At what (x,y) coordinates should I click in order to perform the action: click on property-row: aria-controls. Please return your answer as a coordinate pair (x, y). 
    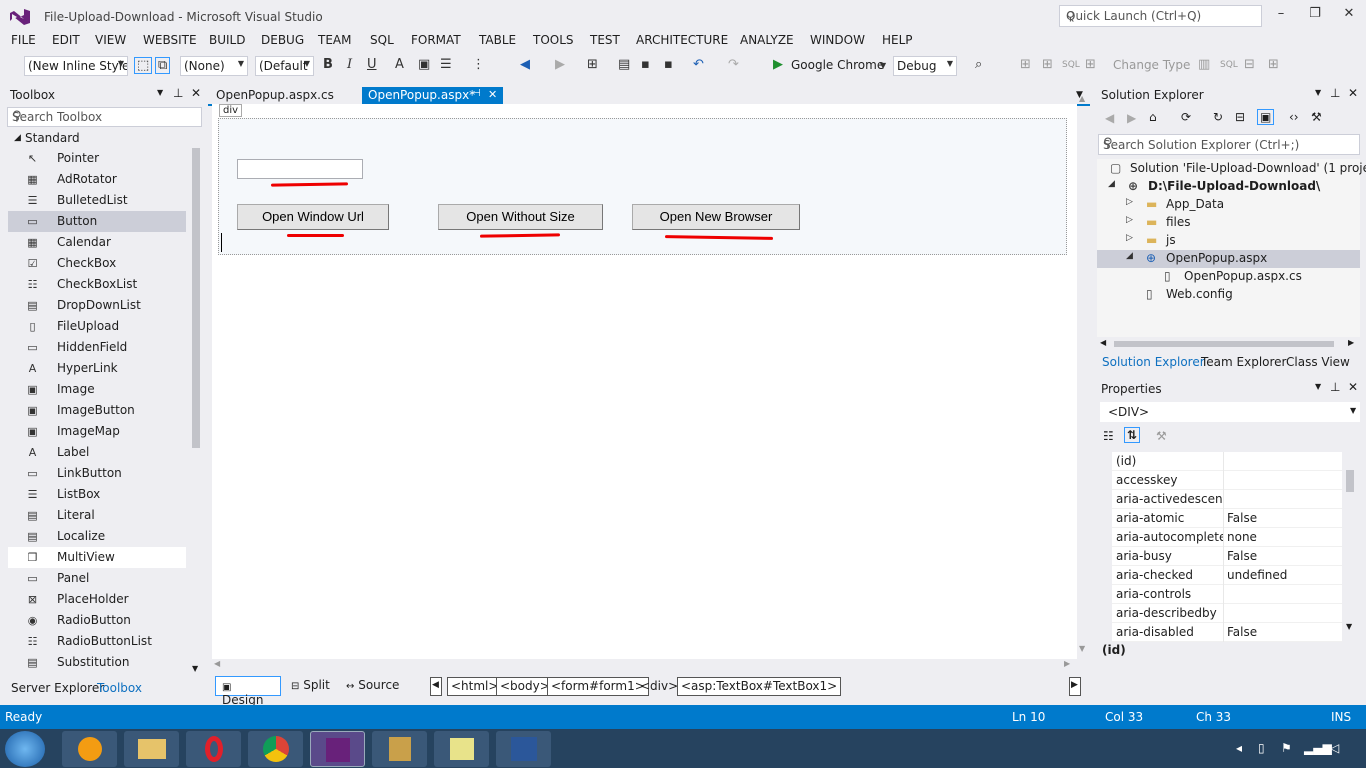
    Looking at the image, I should click on (1227, 594).